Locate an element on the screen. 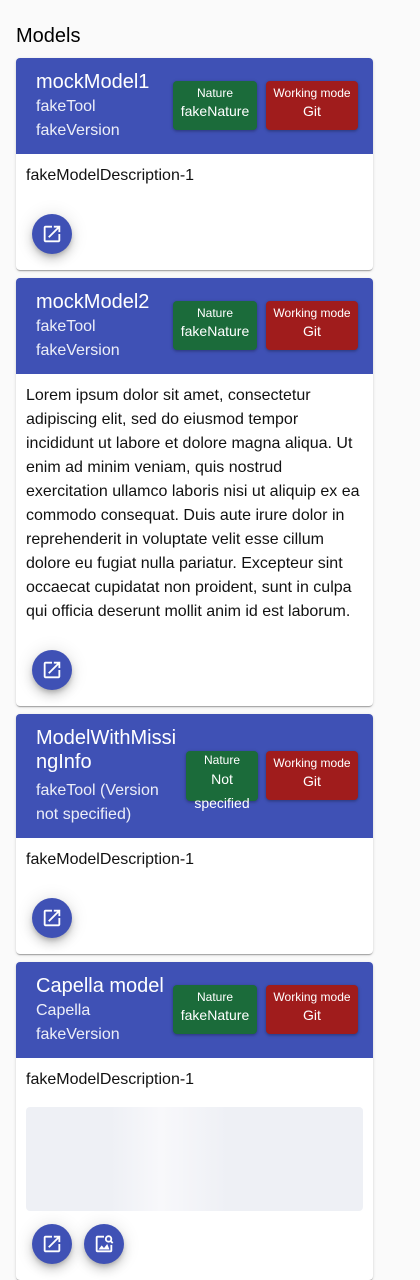  image-search-icon is located at coordinates (104, 1244).